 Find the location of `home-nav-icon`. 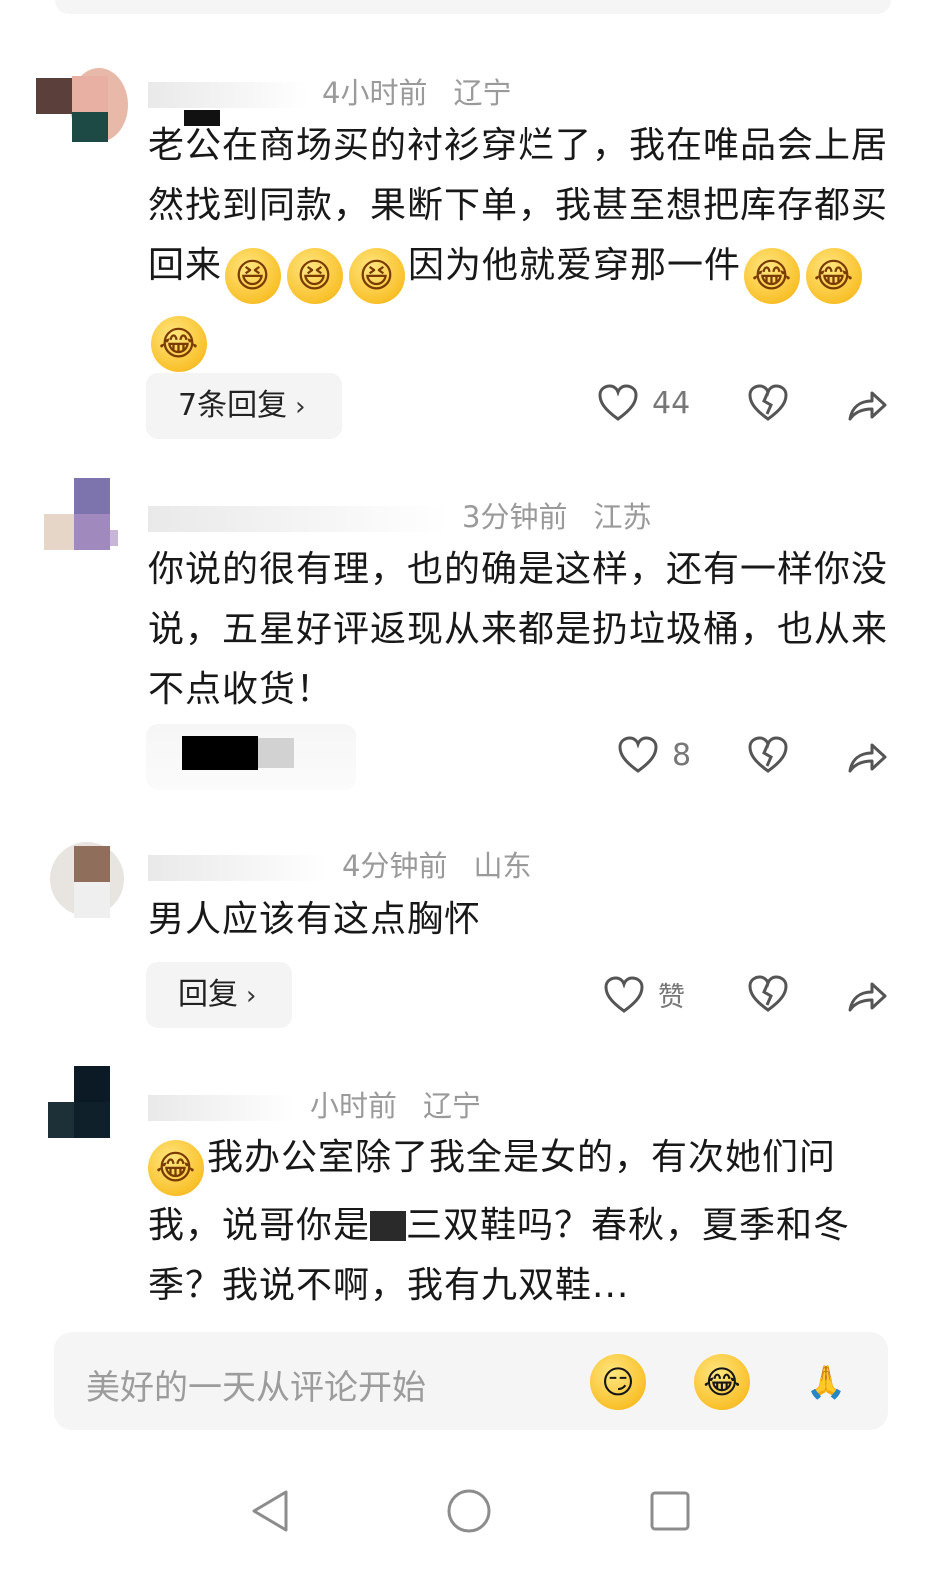

home-nav-icon is located at coordinates (469, 1511).